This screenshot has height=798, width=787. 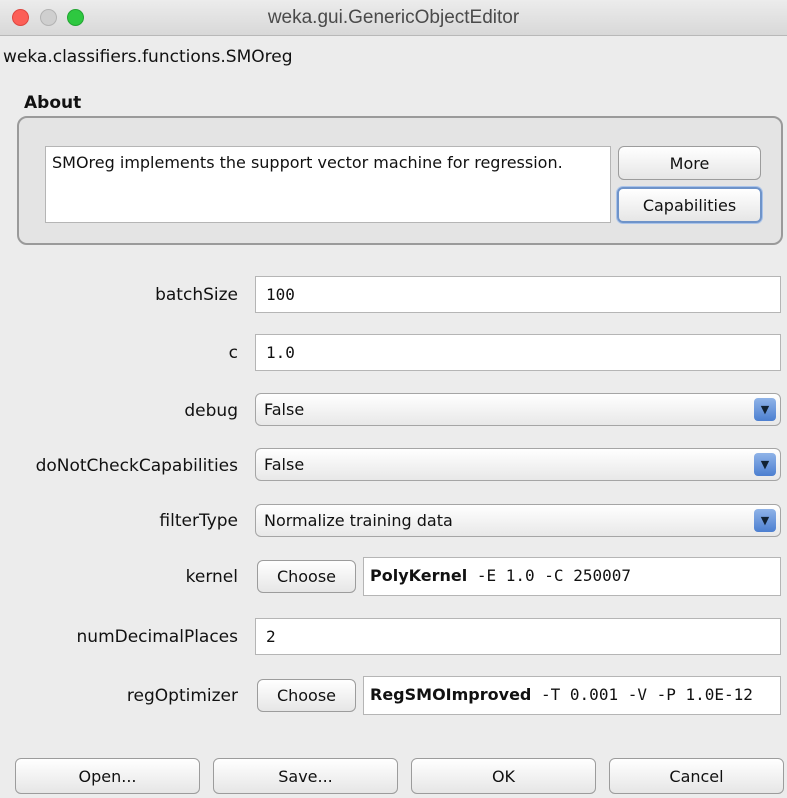 I want to click on kernel-name: PolyKernel, so click(x=419, y=575).